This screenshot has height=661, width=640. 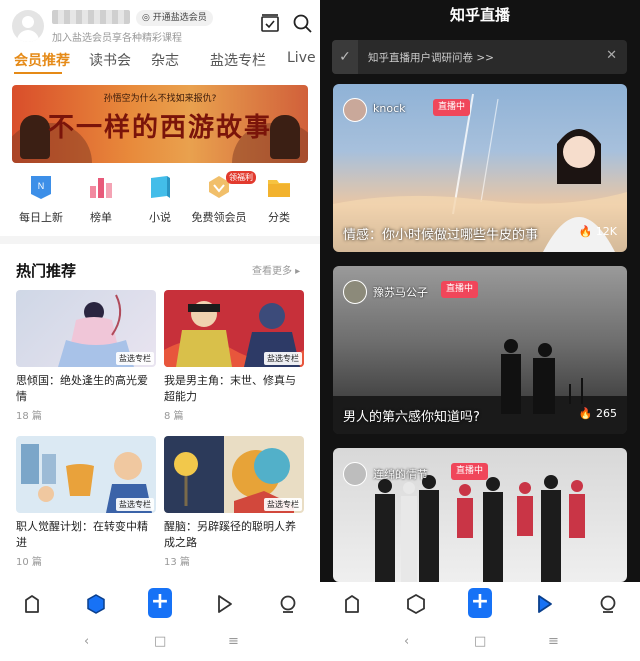 What do you see at coordinates (480, 350) in the screenshot?
I see `live-card: 豫苏马公子 直播中 男人的第六感你知道吗? 🔥 265` at bounding box center [480, 350].